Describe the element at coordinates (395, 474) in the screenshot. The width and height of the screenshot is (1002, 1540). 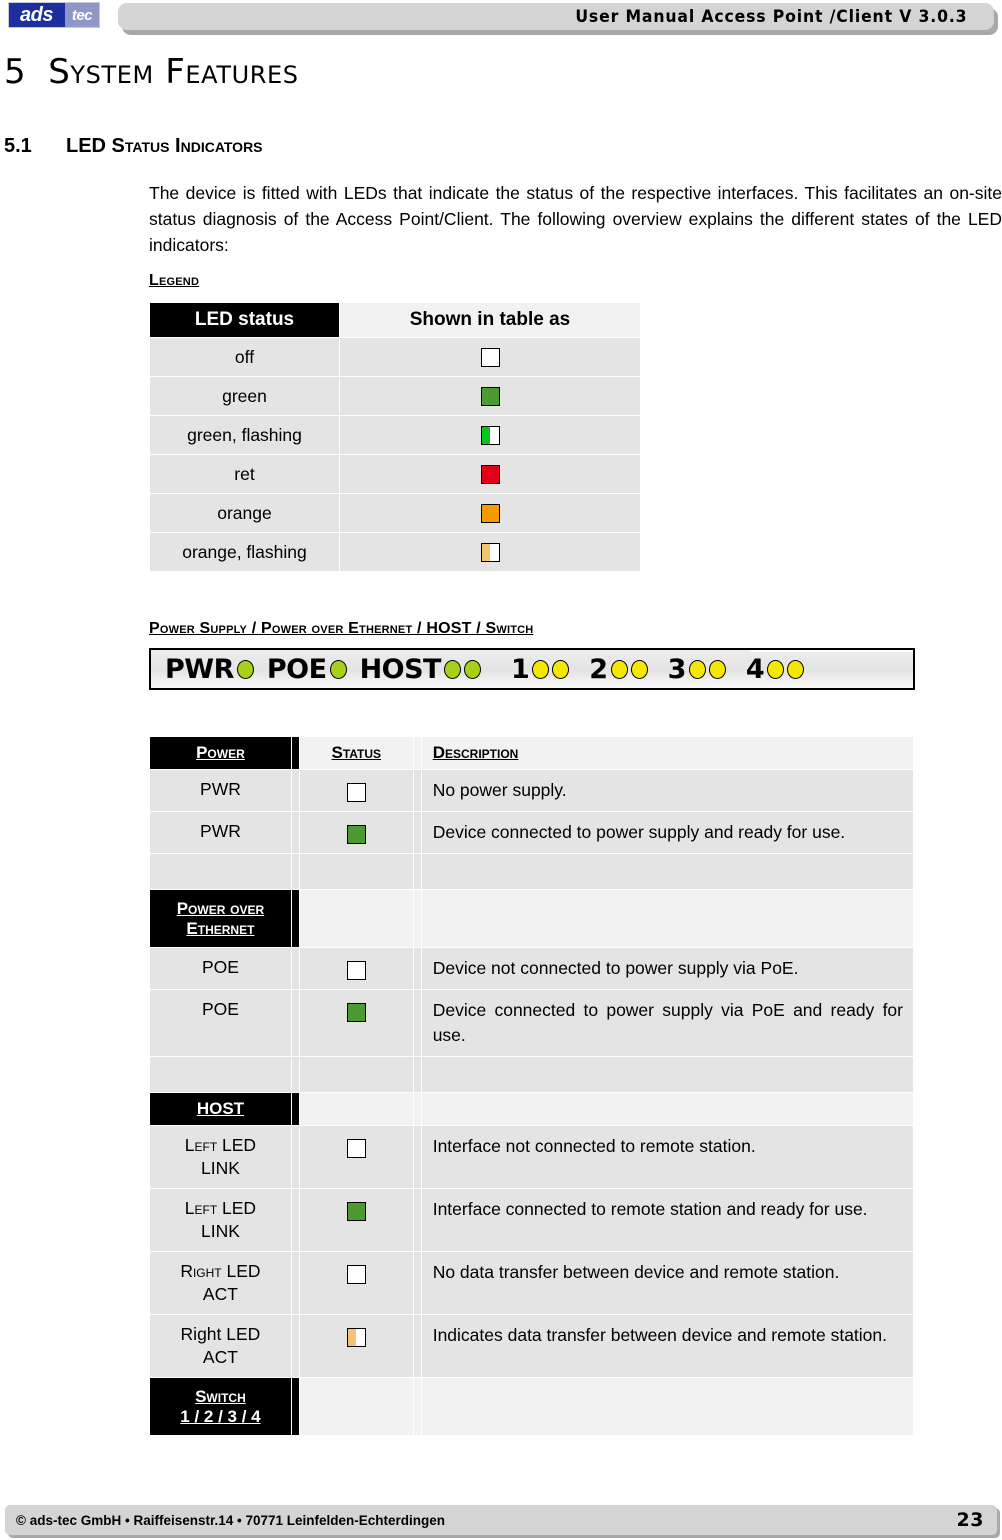
I see `legend-row-red: ret` at that location.